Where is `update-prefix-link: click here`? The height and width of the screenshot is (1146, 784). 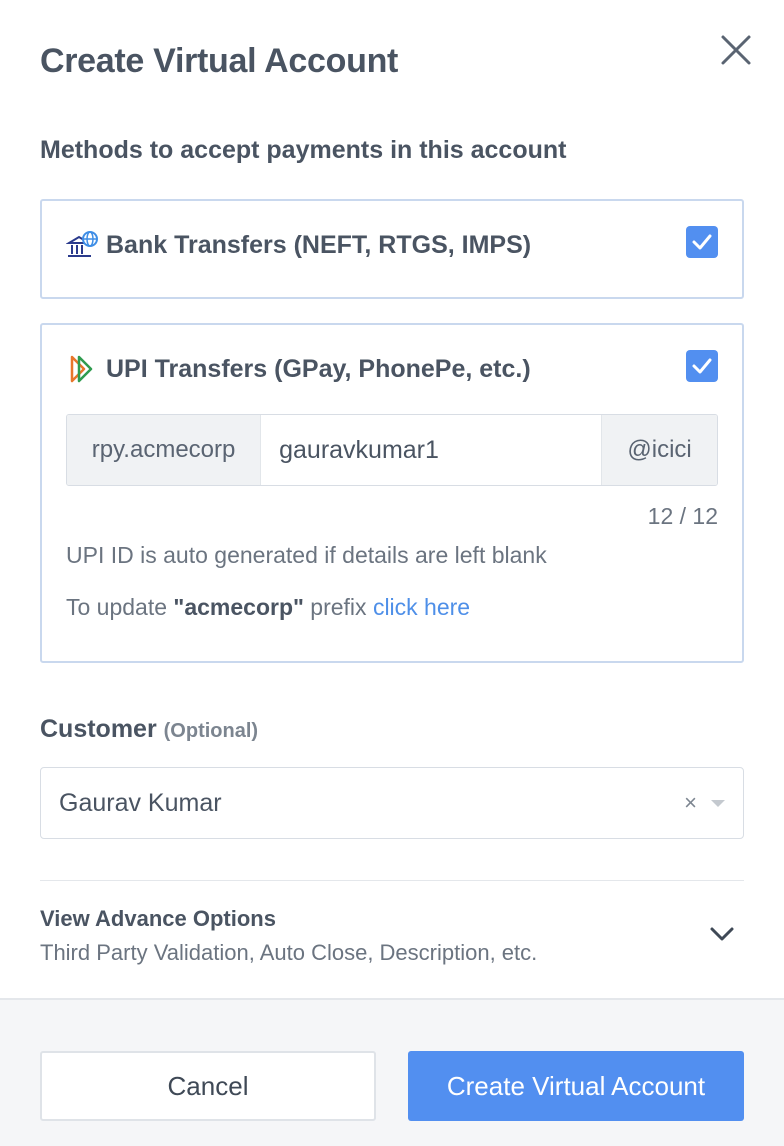 update-prefix-link: click here is located at coordinates (421, 607).